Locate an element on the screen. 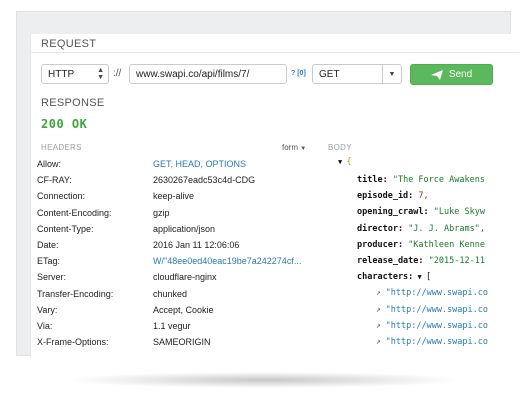 The image size is (531, 401). json-field: title: "The Force Awakens is located at coordinates (421, 180).